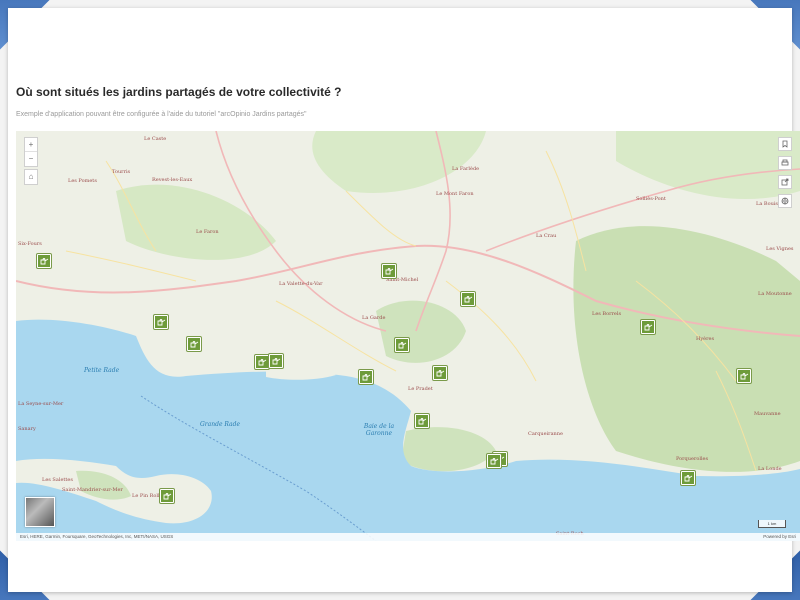 This screenshot has width=800, height=600. I want to click on place-label: Sanary, so click(27, 429).